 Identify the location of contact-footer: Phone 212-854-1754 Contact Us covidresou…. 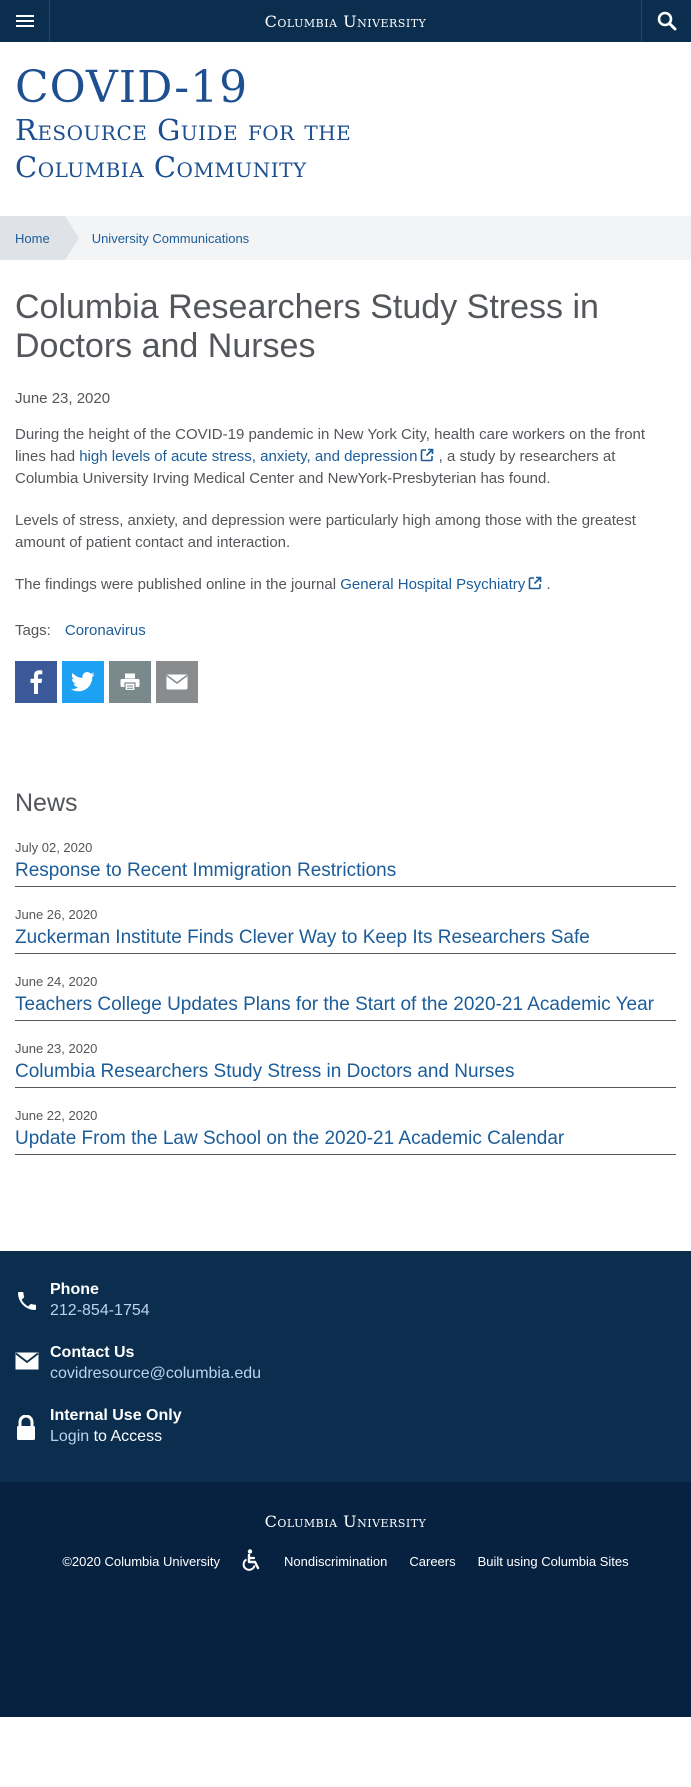
(345, 1366).